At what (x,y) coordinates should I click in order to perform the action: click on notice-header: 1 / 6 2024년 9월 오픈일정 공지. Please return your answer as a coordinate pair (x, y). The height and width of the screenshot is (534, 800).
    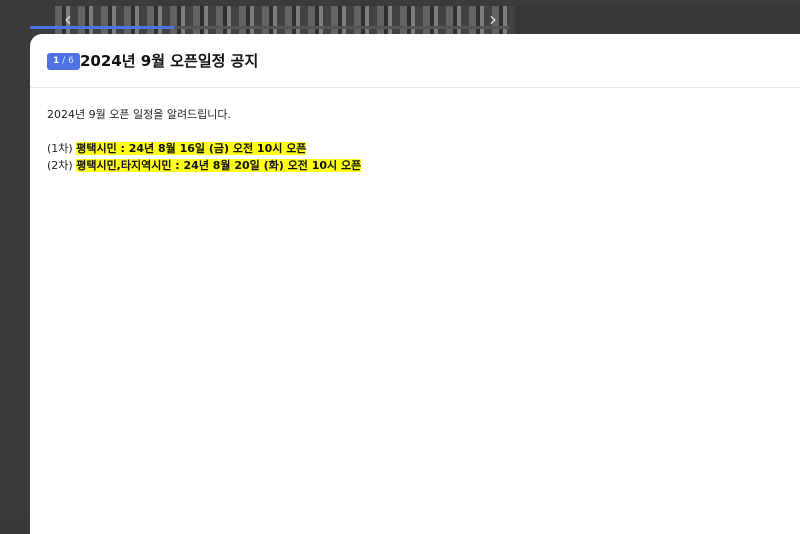
    Looking at the image, I should click on (415, 61).